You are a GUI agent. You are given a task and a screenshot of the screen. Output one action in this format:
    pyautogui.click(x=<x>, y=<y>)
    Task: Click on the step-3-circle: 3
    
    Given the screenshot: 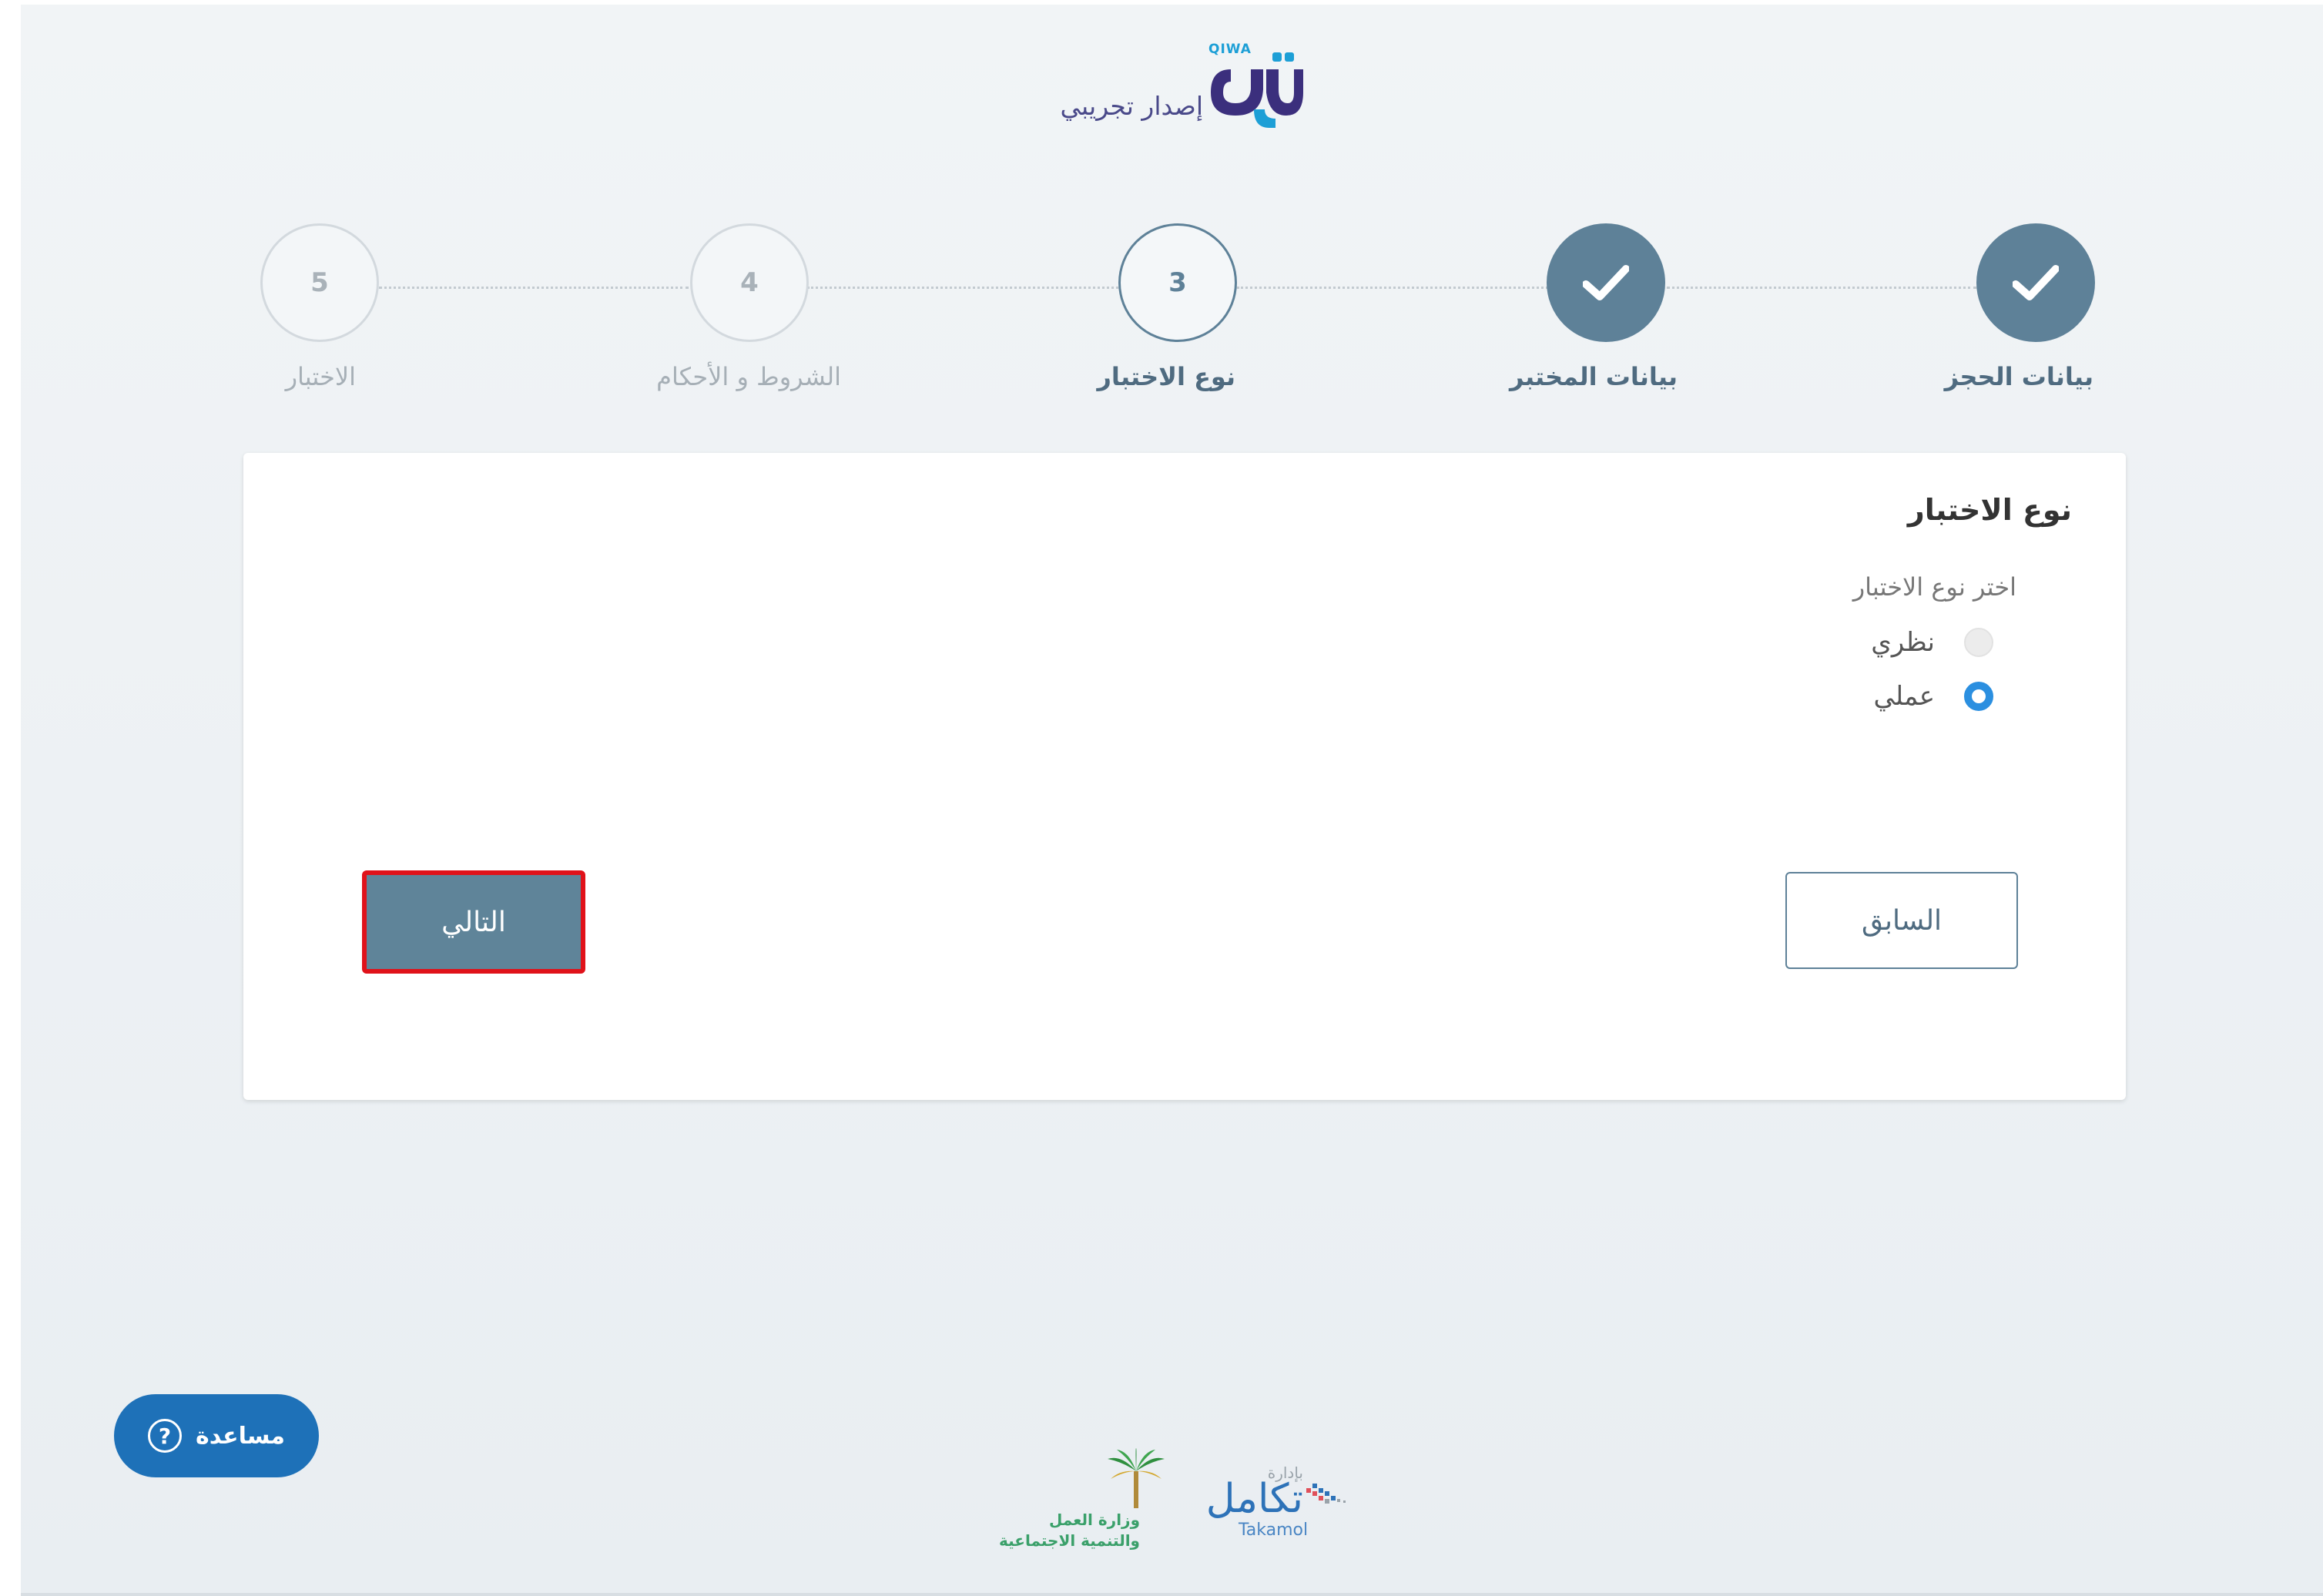 What is the action you would take?
    pyautogui.click(x=1177, y=282)
    